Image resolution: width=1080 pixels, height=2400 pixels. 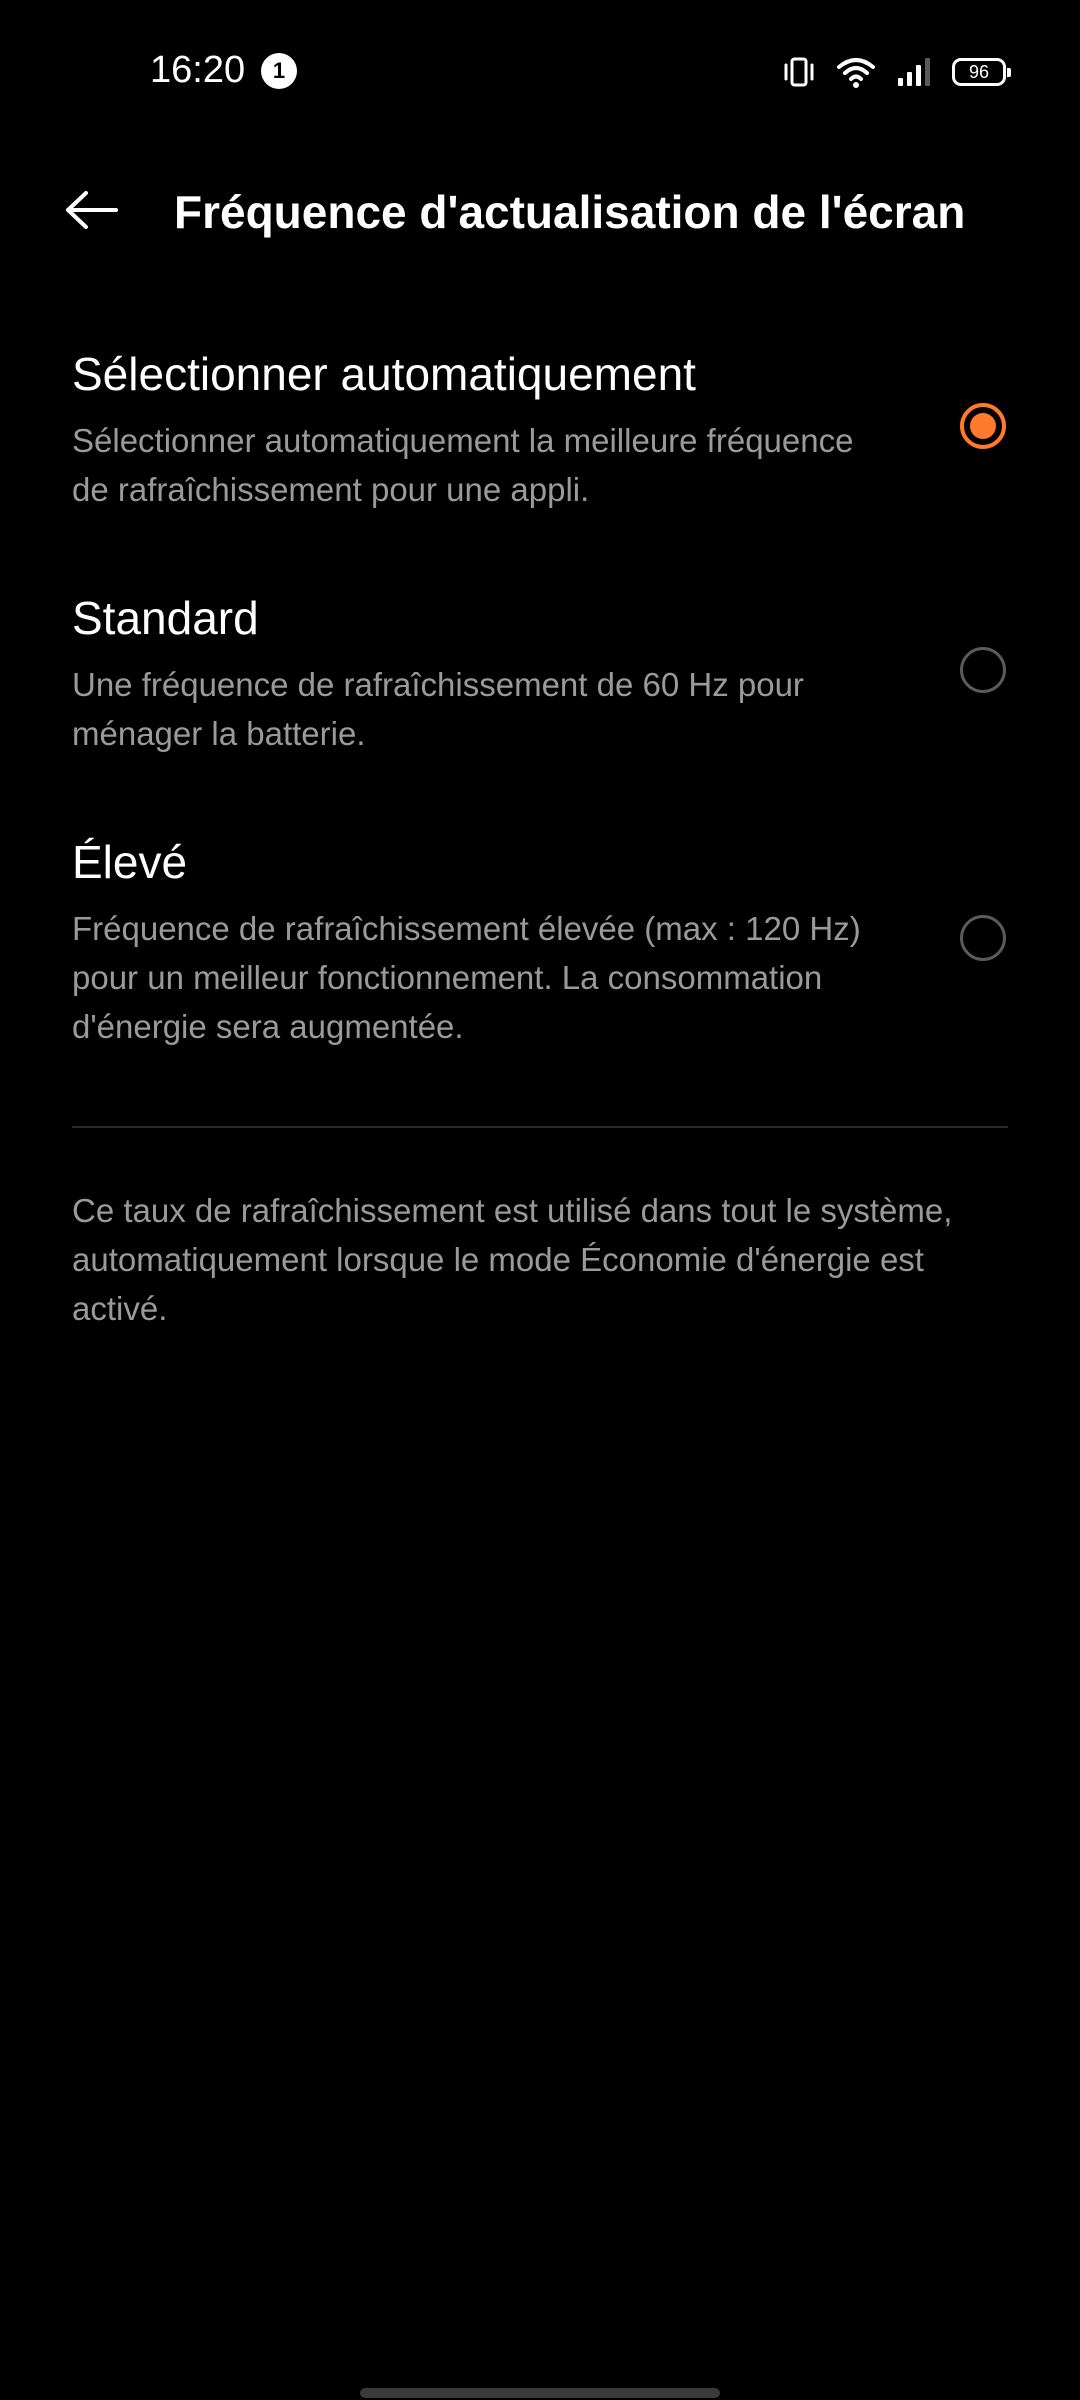 I want to click on page-title: Fréquence d'actualisation de l'écran, so click(x=570, y=212).